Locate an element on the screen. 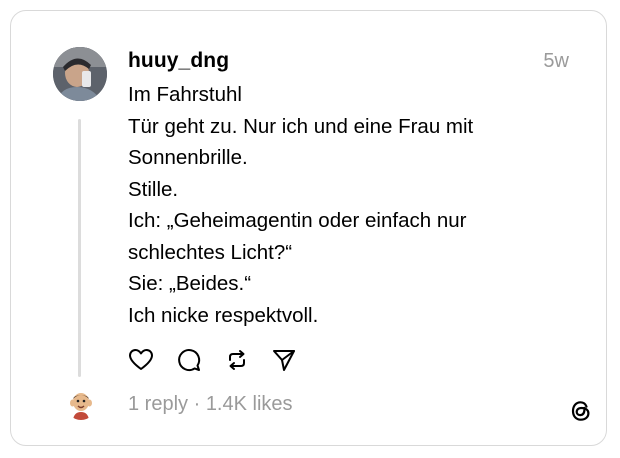 The width and height of the screenshot is (620, 458). comment-icon is located at coordinates (189, 360).